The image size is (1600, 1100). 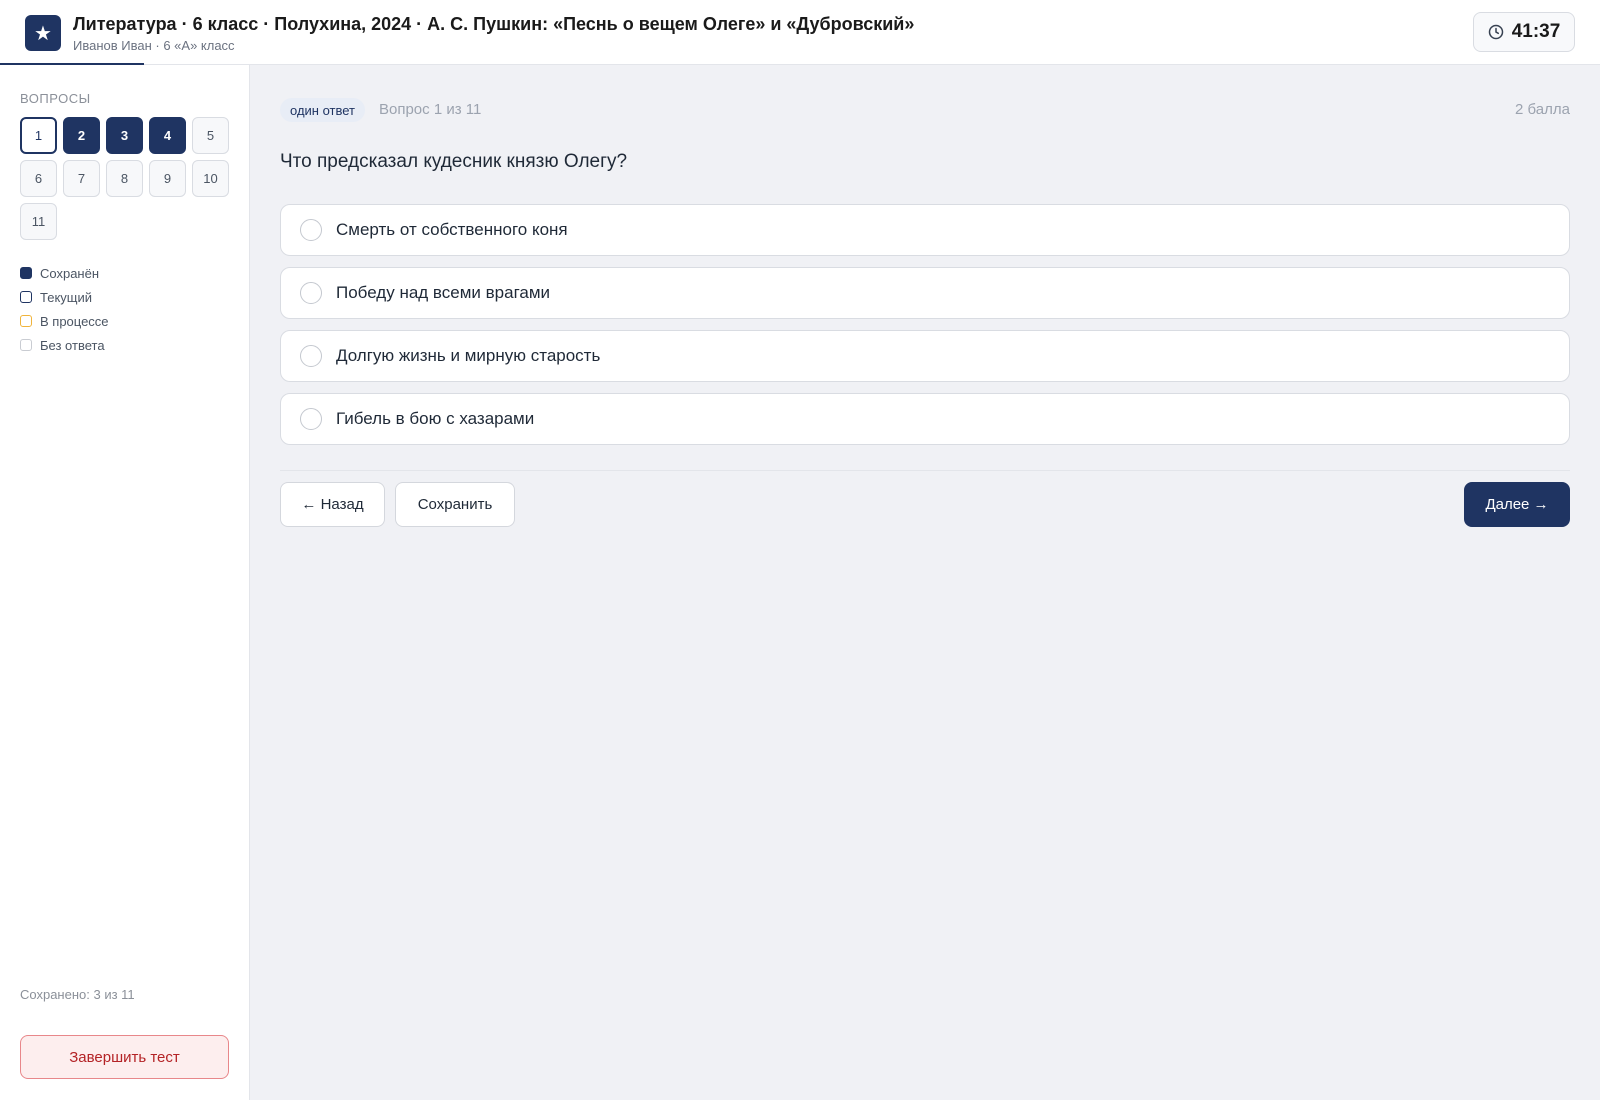 I want to click on question-button: 5, so click(x=210, y=135).